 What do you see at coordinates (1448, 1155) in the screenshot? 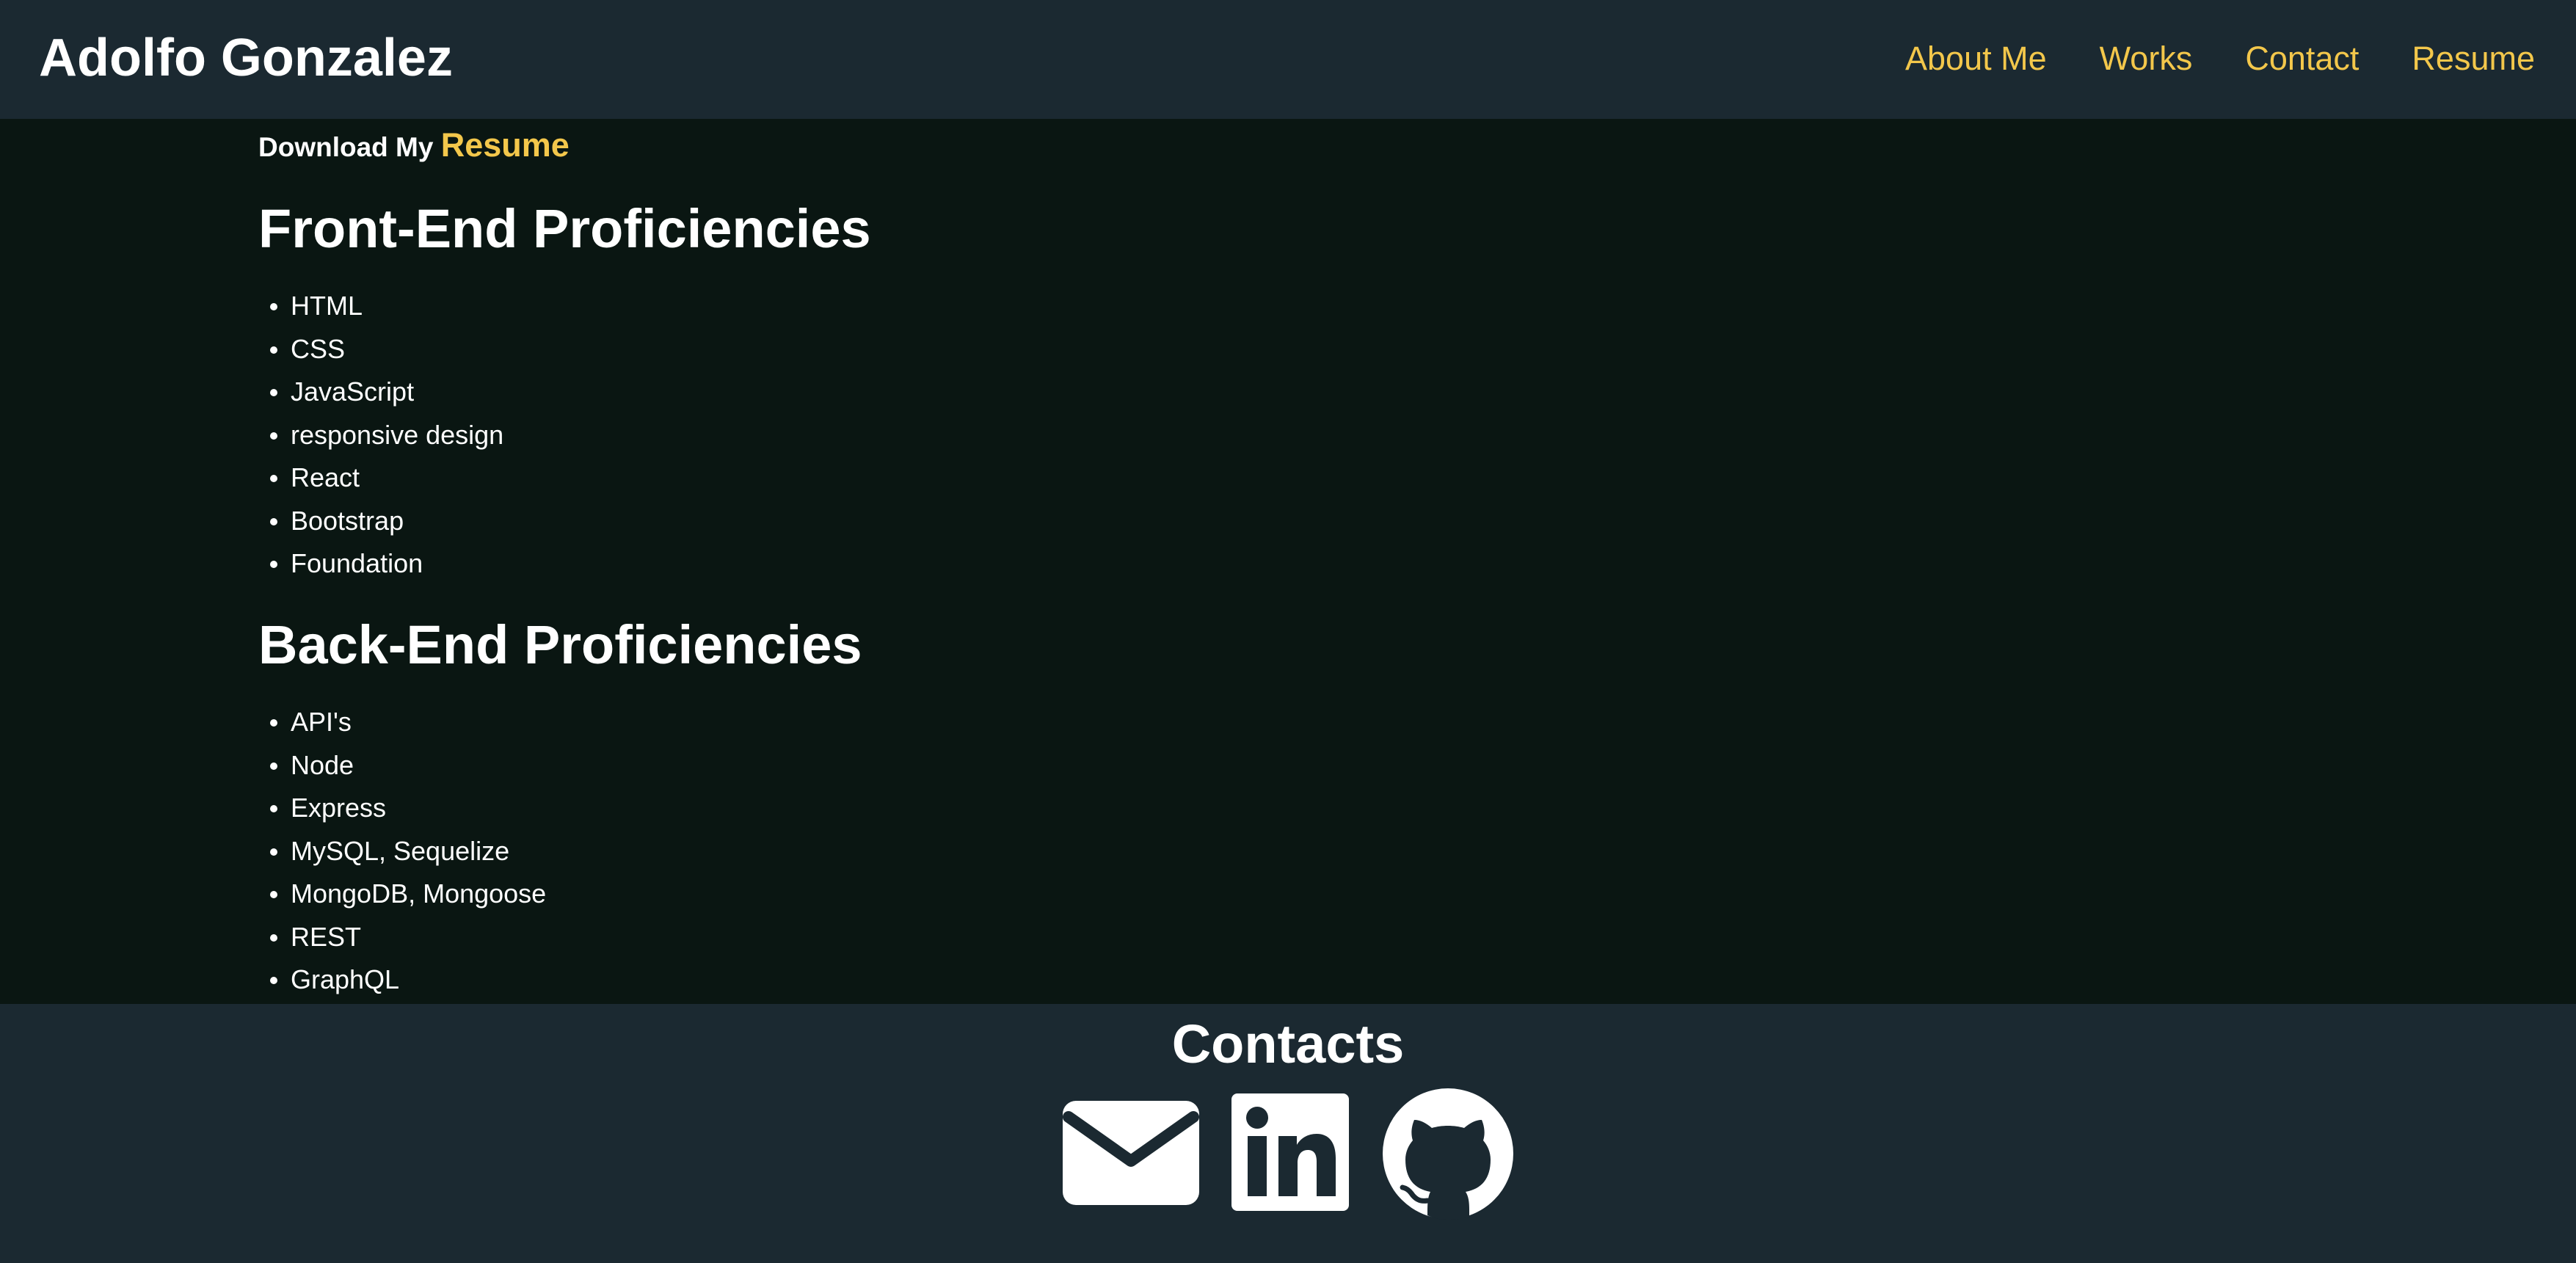
I see `github-icon` at bounding box center [1448, 1155].